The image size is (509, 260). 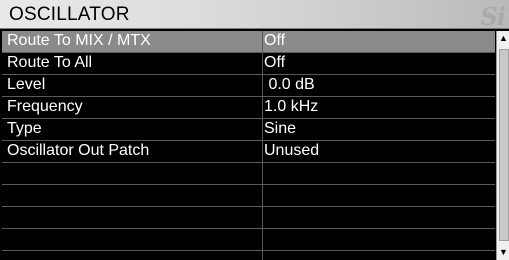 What do you see at coordinates (78, 150) in the screenshot?
I see `row-label: Oscillator Out Patch` at bounding box center [78, 150].